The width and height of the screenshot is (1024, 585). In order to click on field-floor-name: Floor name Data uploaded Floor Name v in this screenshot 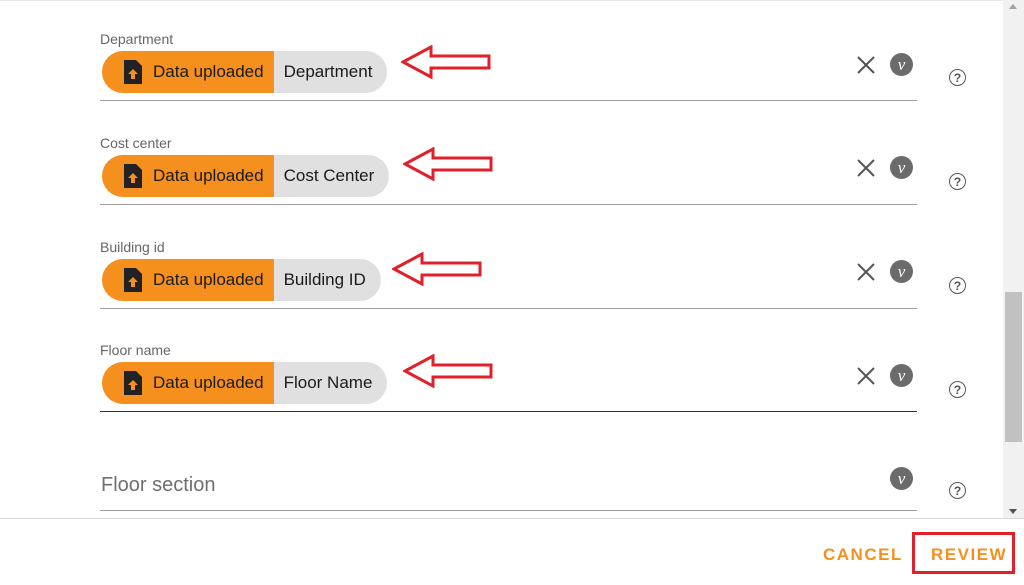, I will do `click(508, 378)`.